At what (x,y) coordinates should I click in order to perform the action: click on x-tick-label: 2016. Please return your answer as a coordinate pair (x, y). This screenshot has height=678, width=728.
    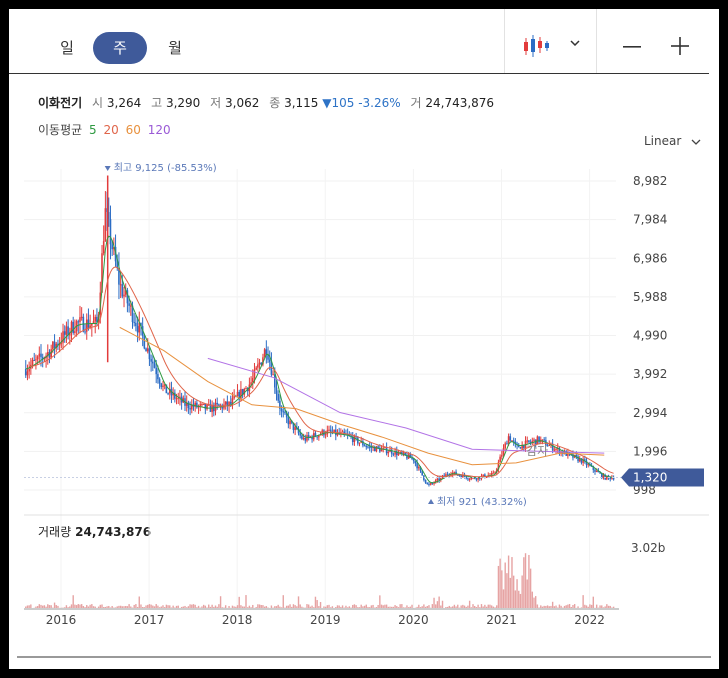
    Looking at the image, I should click on (61, 620).